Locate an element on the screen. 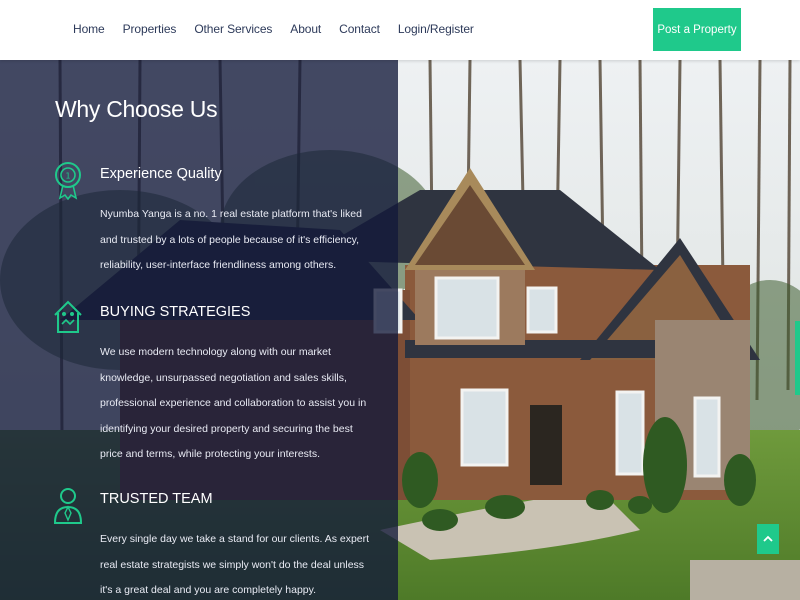 Image resolution: width=800 pixels, height=600 pixels. scroll-to-top-button is located at coordinates (768, 539).